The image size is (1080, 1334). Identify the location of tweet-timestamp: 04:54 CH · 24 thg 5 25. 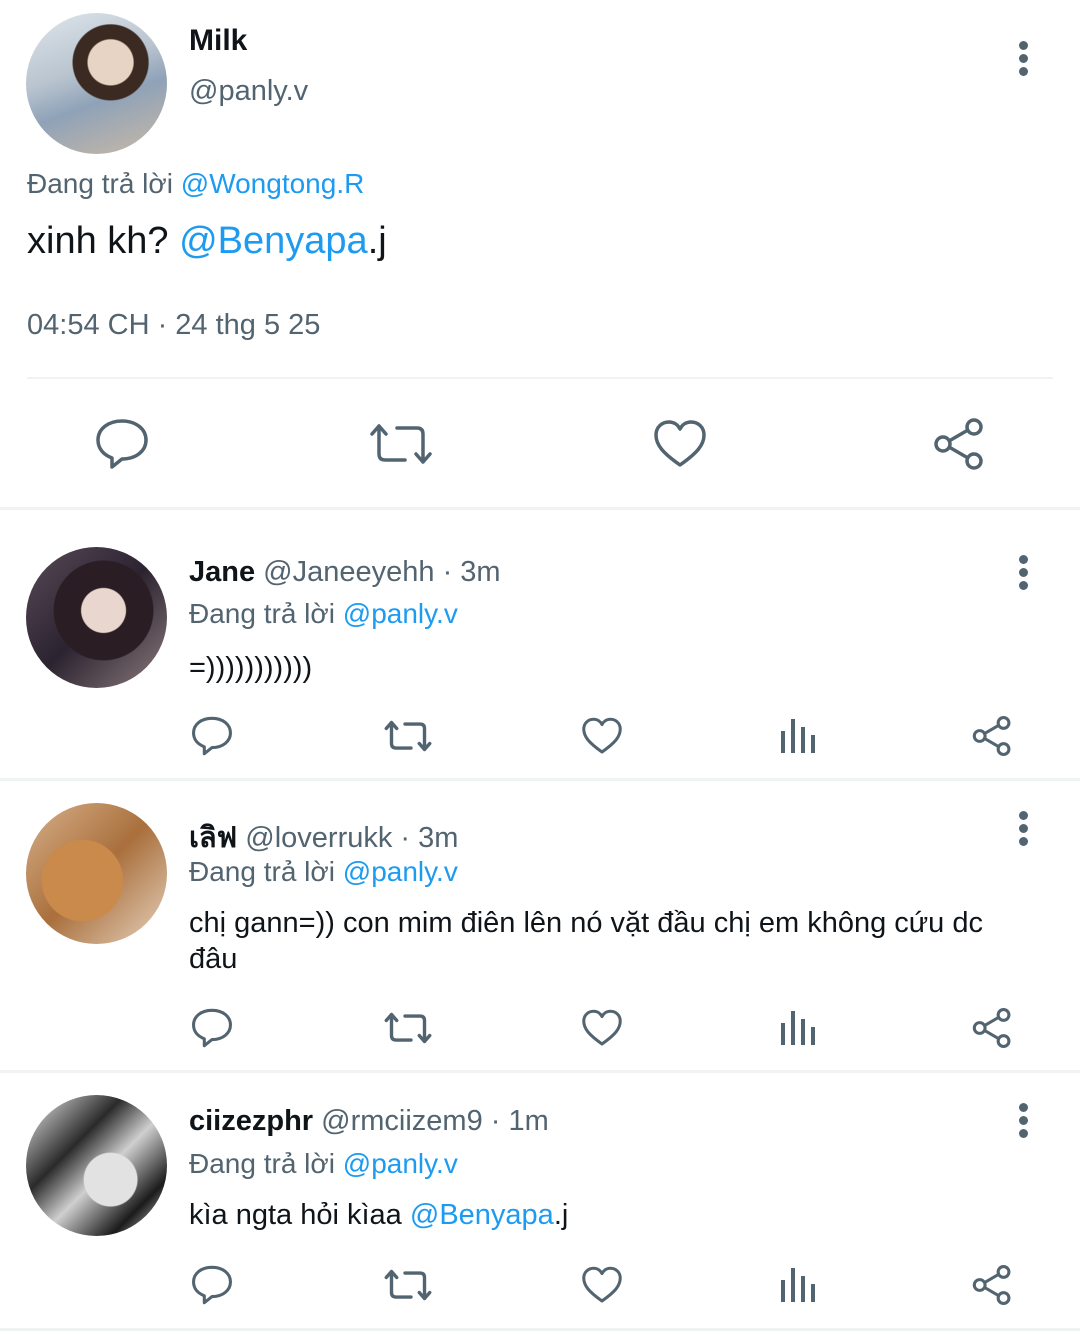
(173, 325).